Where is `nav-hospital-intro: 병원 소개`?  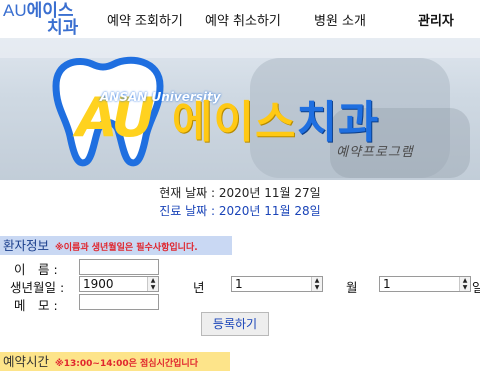
nav-hospital-intro: 병원 소개 is located at coordinates (340, 19).